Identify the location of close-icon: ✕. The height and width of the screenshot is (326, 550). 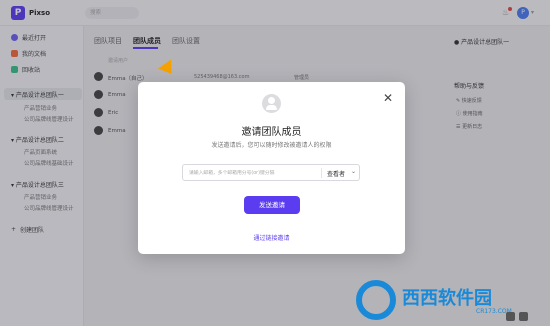
(388, 98).